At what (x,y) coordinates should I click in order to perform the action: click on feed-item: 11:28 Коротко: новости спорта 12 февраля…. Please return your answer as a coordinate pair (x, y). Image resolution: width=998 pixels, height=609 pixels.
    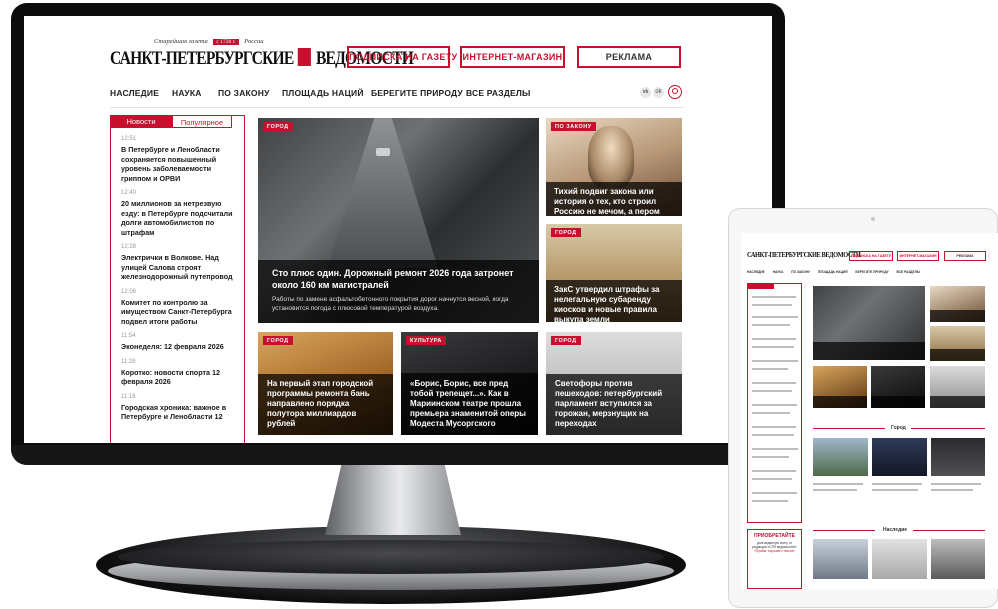
    Looking at the image, I should click on (181, 373).